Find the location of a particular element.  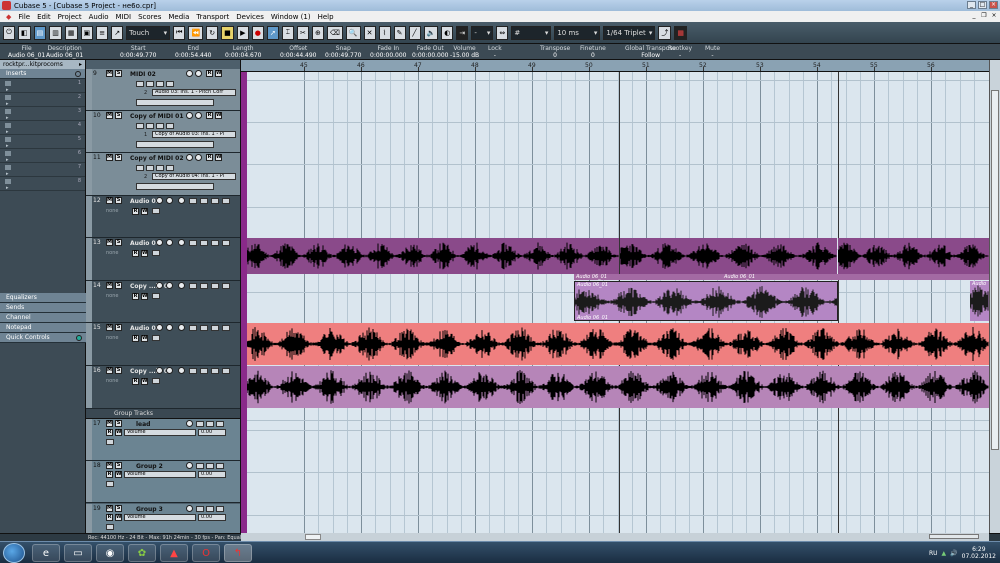

midi-device-field is located at coordinates (175, 186).